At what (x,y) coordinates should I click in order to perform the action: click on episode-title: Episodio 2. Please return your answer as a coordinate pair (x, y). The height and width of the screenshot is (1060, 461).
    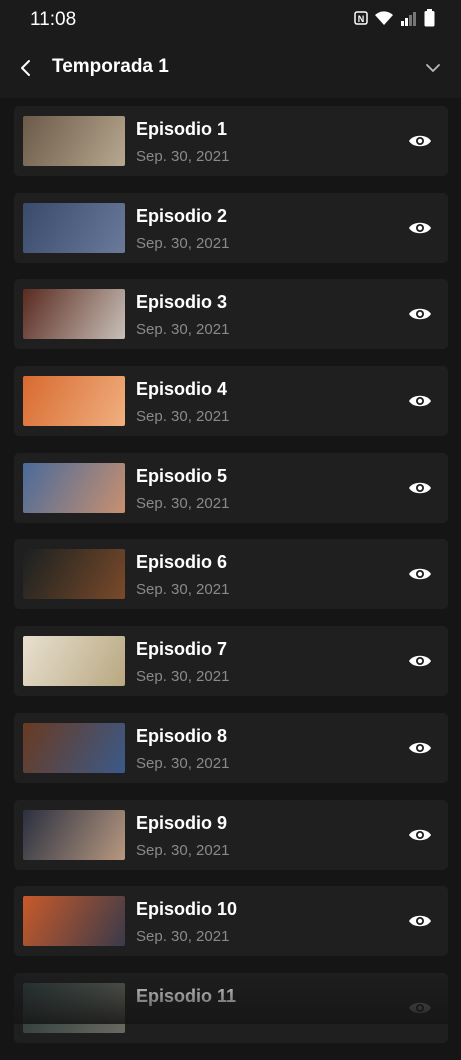
    Looking at the image, I should click on (182, 215).